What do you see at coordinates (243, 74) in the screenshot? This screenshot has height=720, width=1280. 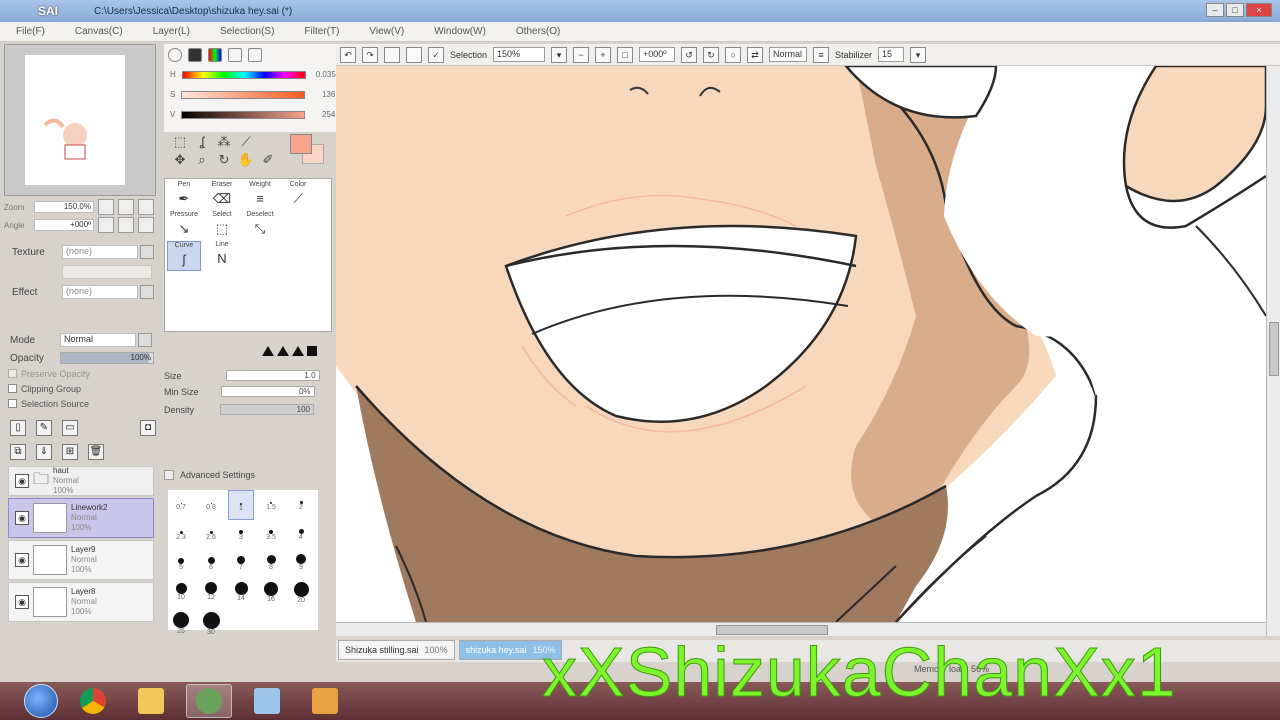 I see `hue-slider` at bounding box center [243, 74].